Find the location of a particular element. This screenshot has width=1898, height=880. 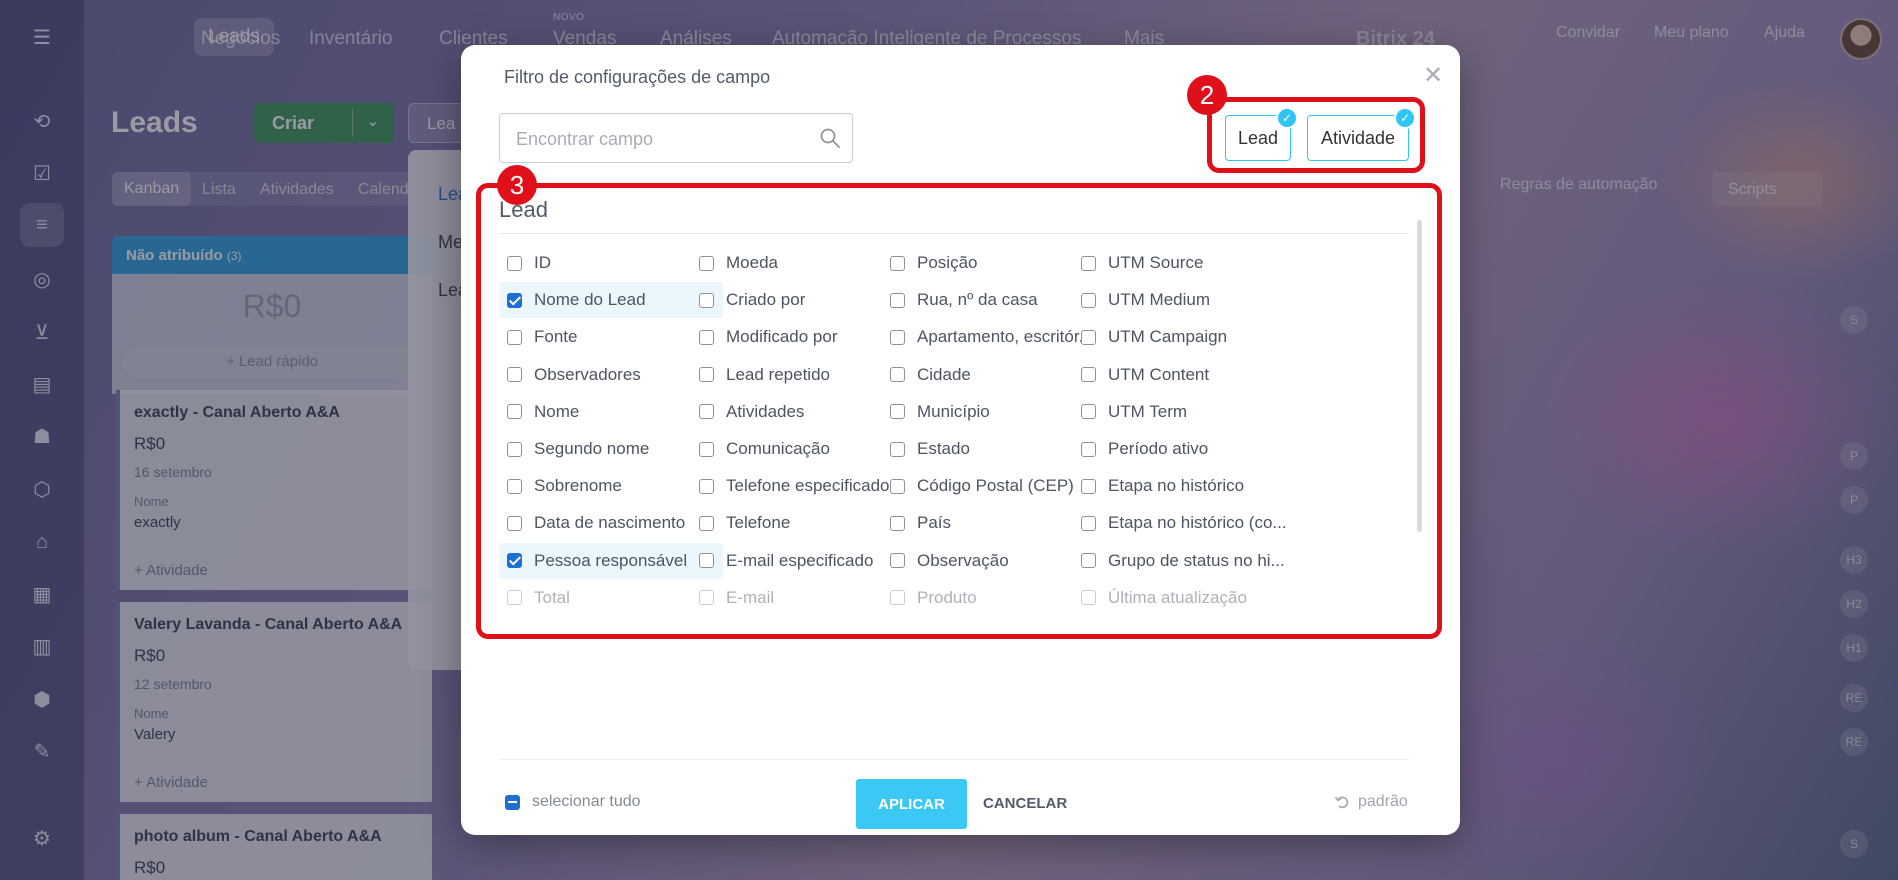

field-checkbox: UTM Campaign is located at coordinates (1185, 337).